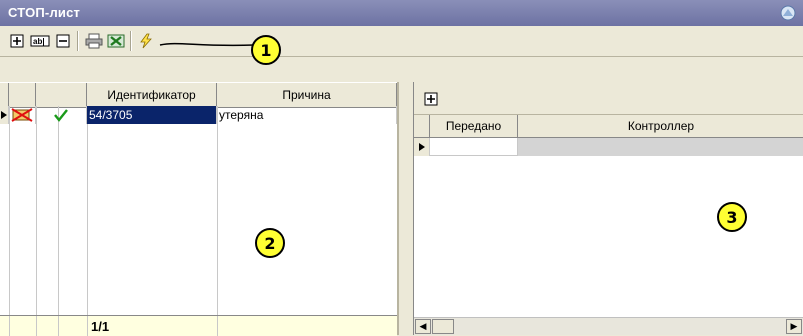  What do you see at coordinates (608, 98) in the screenshot?
I see `right-toolbar` at bounding box center [608, 98].